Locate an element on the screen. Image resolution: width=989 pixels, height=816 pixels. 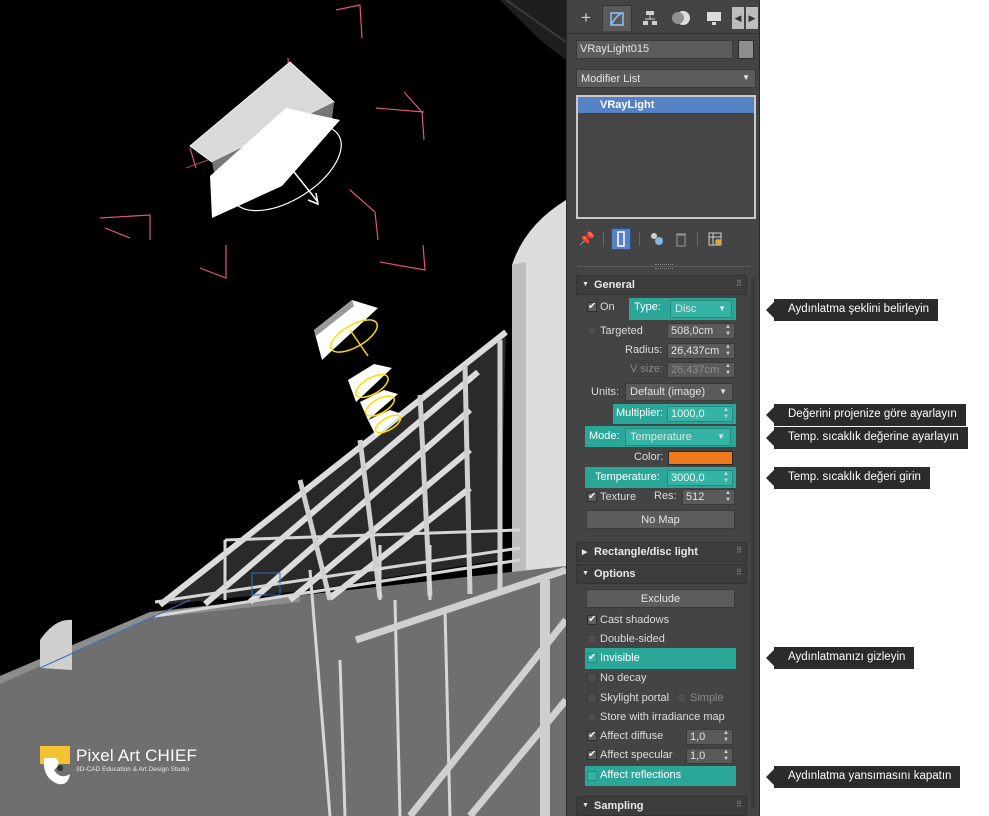
options-rollout-header: ▼ Options ⠿ is located at coordinates (661, 574).